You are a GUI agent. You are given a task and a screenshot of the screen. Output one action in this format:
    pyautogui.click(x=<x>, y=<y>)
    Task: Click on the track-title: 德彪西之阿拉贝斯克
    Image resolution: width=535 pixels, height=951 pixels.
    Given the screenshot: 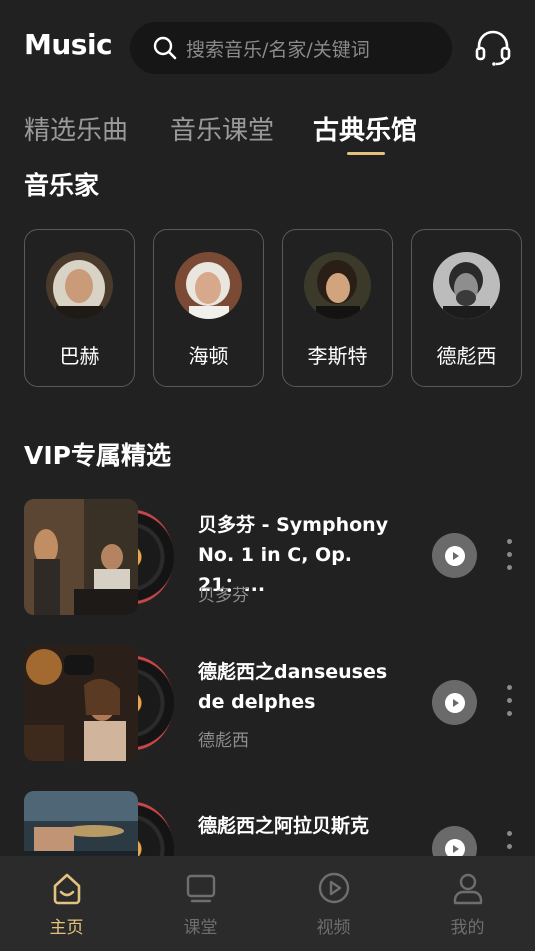 What is the action you would take?
    pyautogui.click(x=284, y=826)
    